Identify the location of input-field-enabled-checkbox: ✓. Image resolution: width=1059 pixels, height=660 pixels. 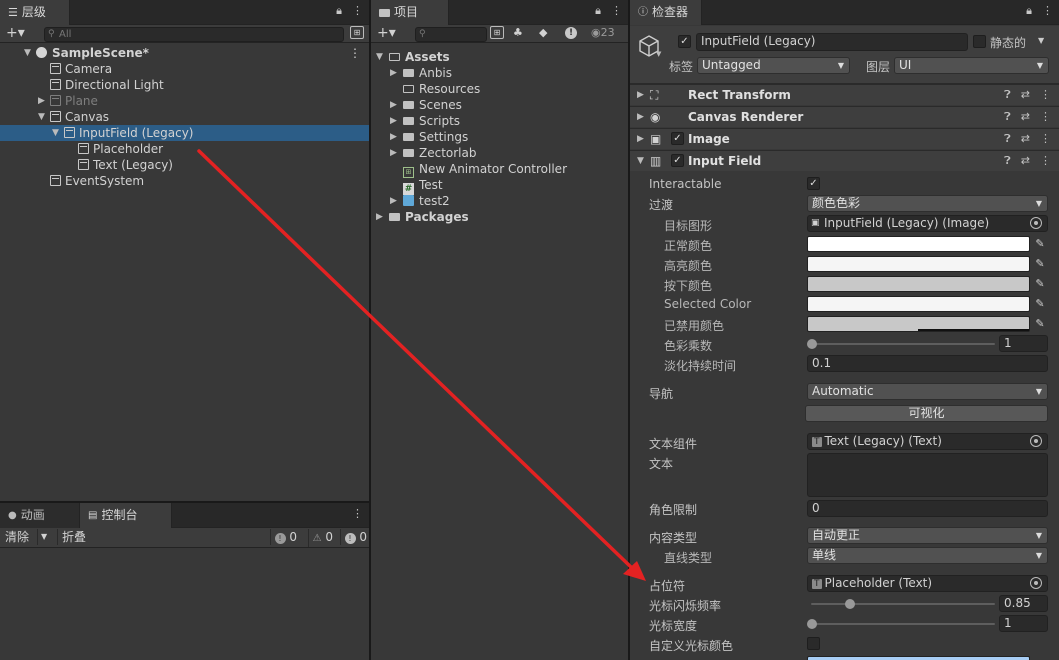
(677, 160).